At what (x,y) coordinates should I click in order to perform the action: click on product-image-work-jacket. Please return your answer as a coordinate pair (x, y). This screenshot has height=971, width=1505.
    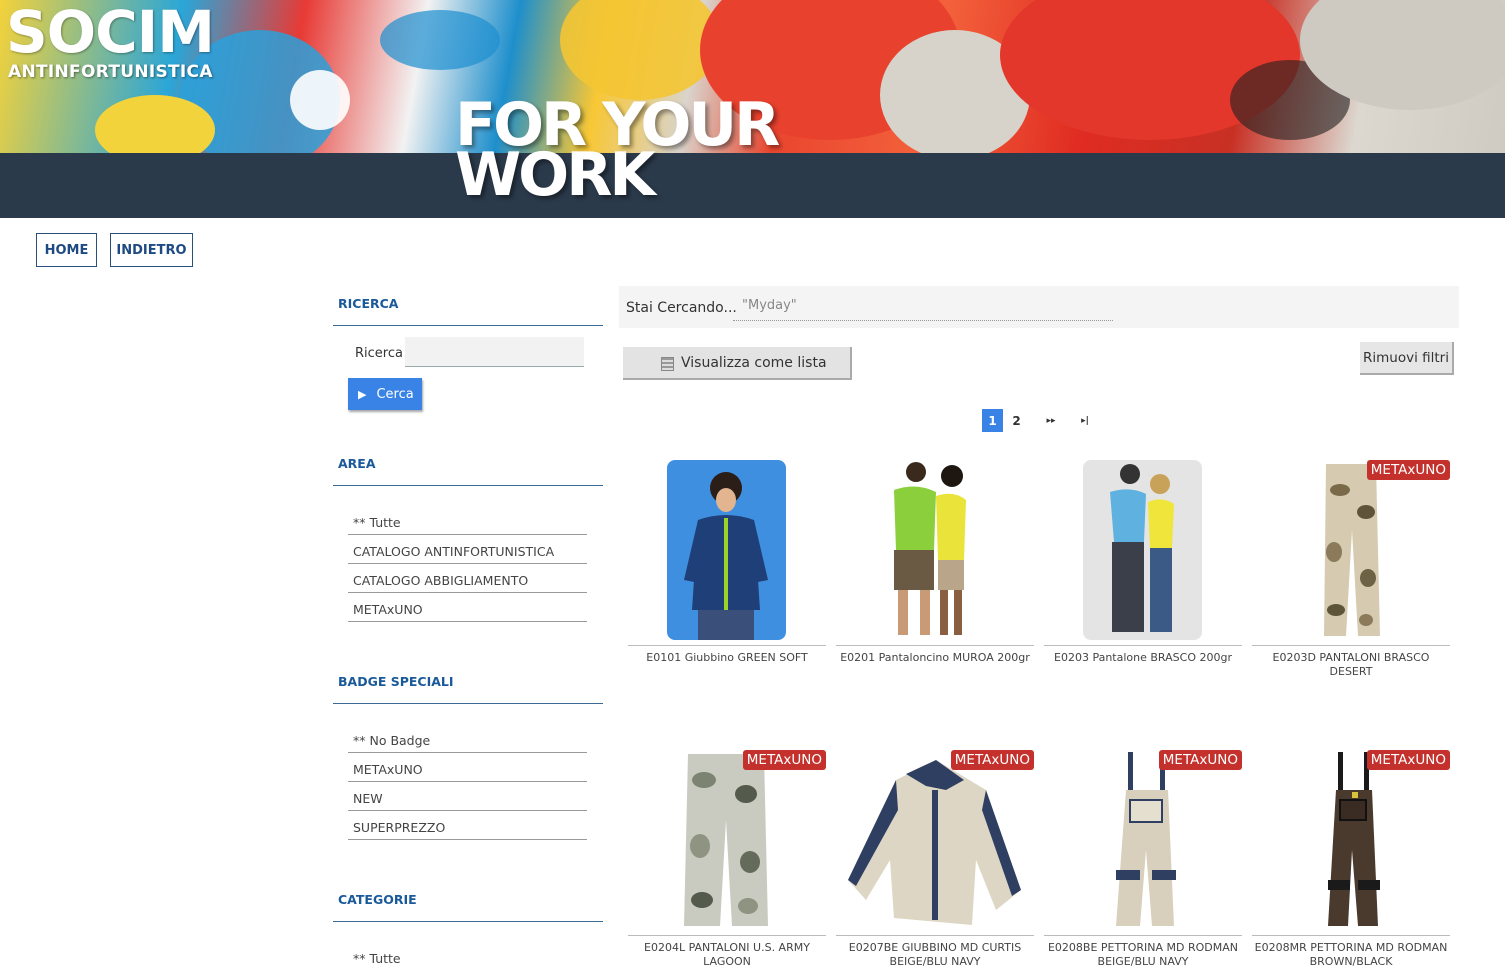
    Looking at the image, I should click on (935, 840).